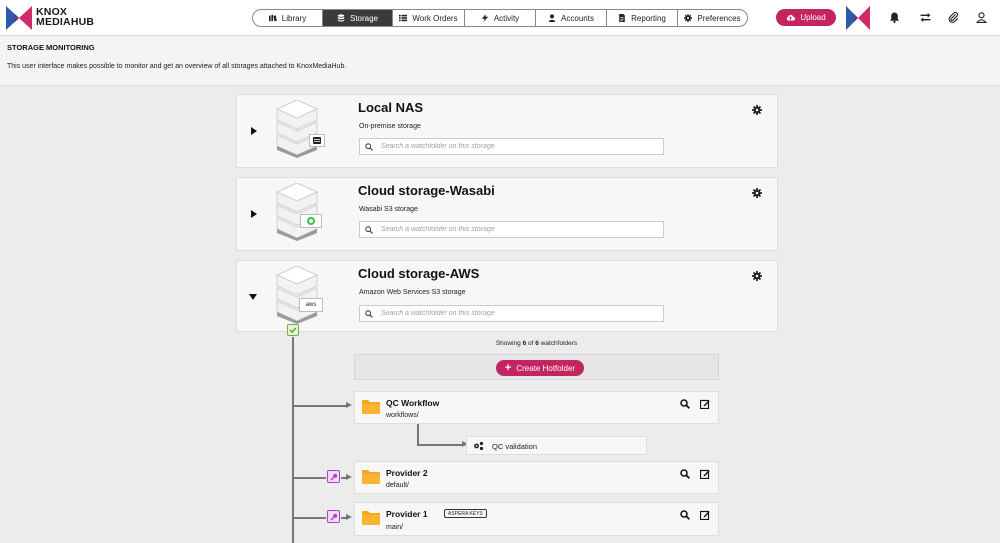 The image size is (1000, 543). What do you see at coordinates (552, 18) in the screenshot?
I see `user-icon` at bounding box center [552, 18].